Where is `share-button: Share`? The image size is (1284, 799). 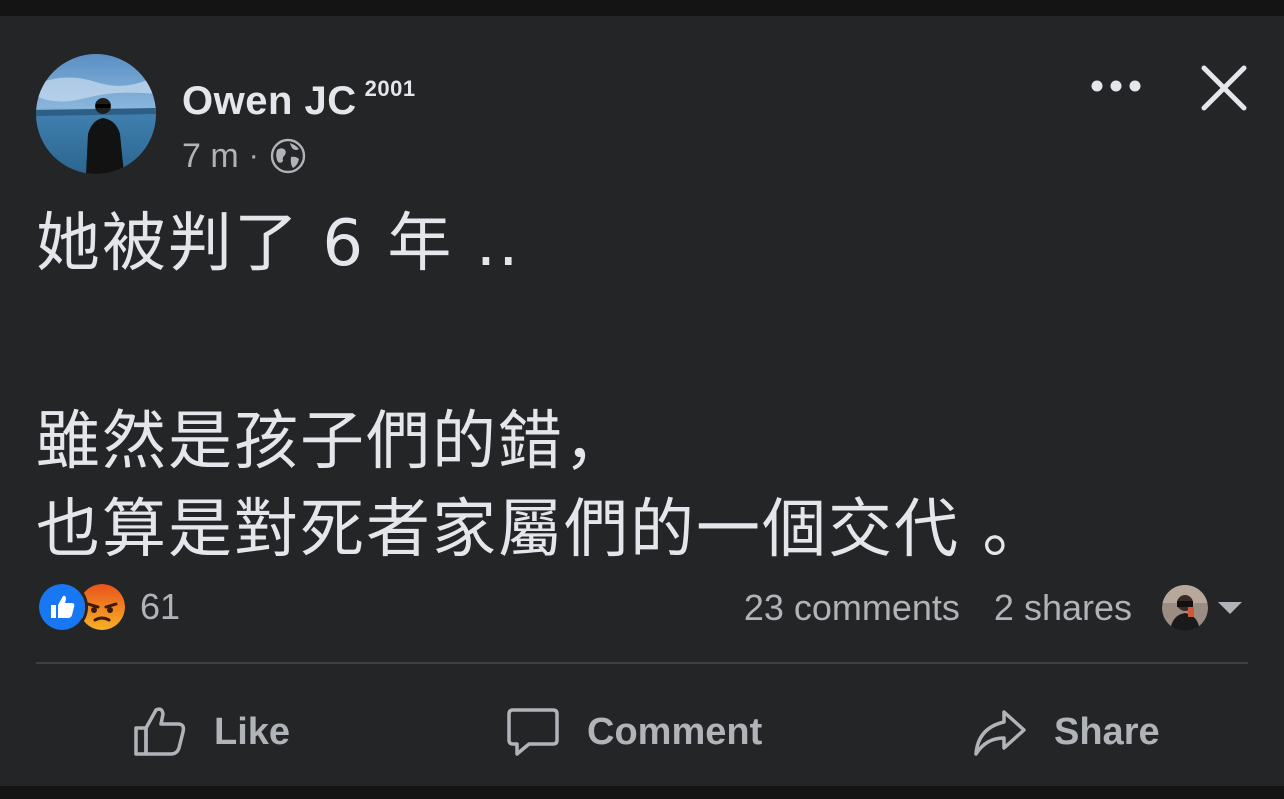
share-button: Share is located at coordinates (1066, 732).